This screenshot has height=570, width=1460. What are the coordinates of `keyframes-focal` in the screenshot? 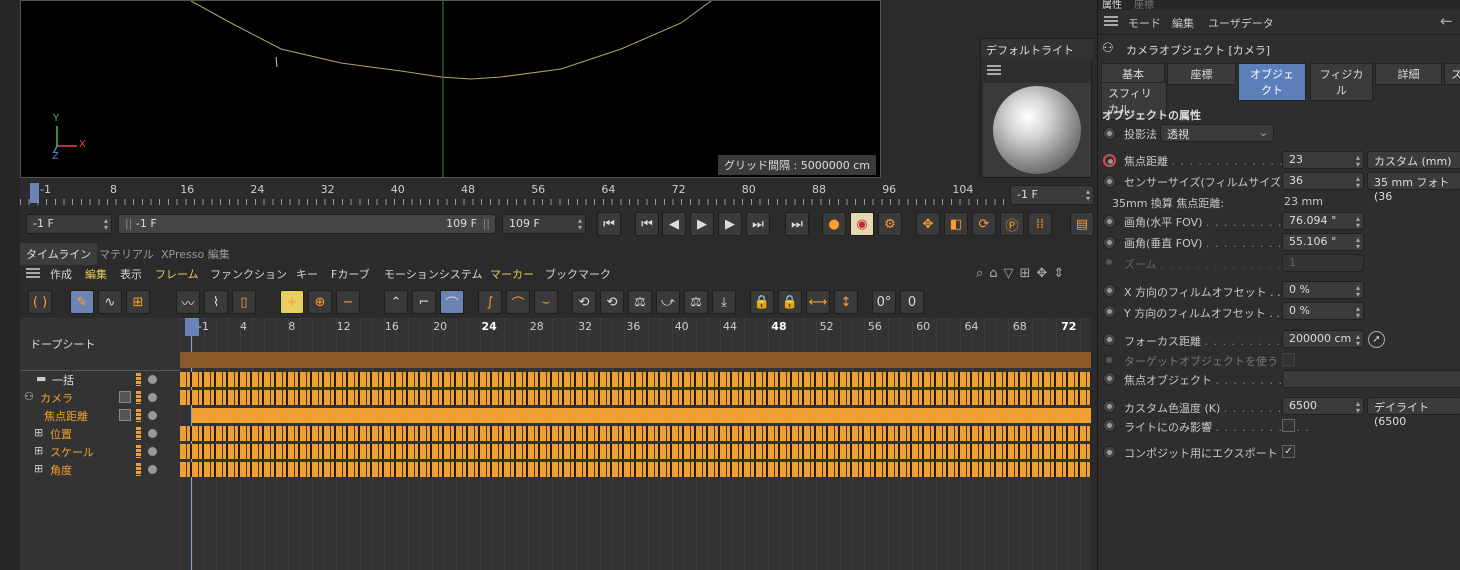 It's located at (641, 415).